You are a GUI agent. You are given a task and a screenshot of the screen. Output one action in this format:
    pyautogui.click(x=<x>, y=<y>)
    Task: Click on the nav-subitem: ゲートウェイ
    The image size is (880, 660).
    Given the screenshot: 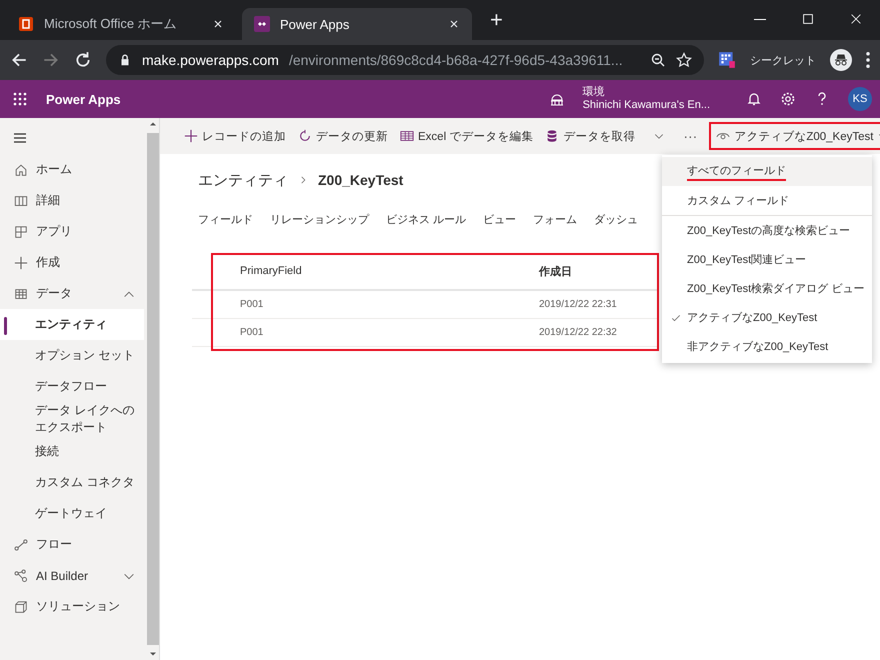 What is the action you would take?
    pyautogui.click(x=73, y=513)
    